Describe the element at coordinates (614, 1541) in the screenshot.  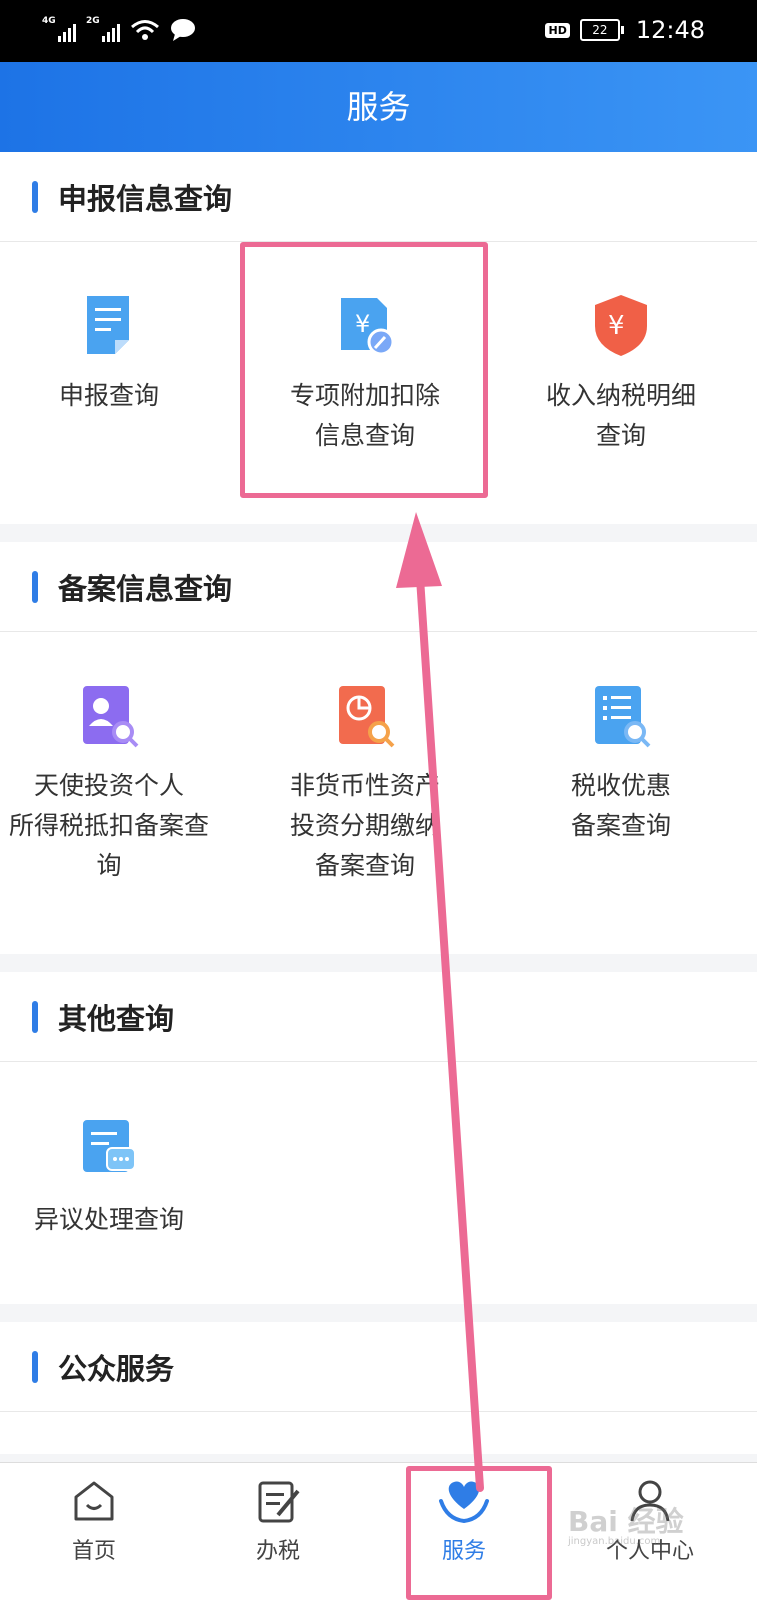
I see `watermark-url: jingyan.baidu.com` at that location.